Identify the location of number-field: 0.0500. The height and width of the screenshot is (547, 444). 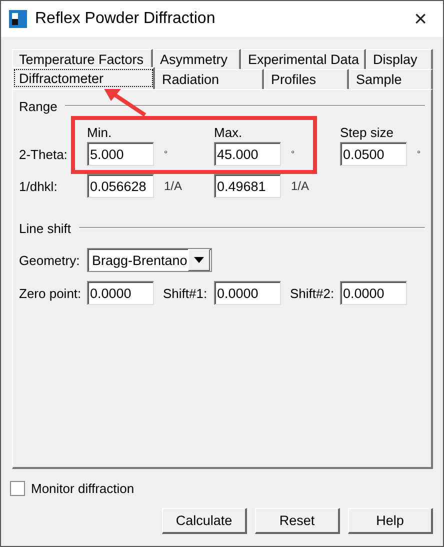
(373, 154).